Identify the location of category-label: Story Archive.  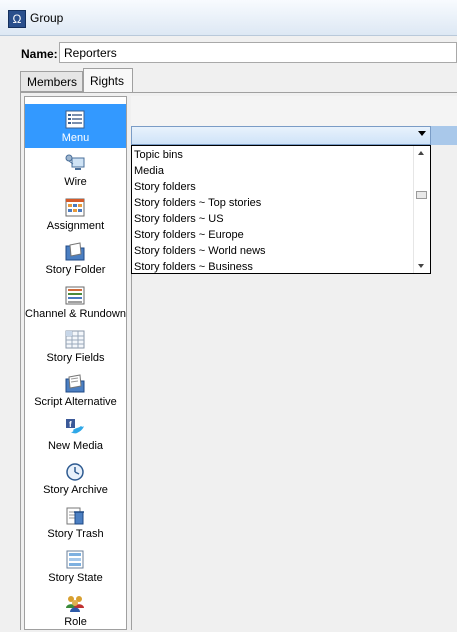
(75, 490).